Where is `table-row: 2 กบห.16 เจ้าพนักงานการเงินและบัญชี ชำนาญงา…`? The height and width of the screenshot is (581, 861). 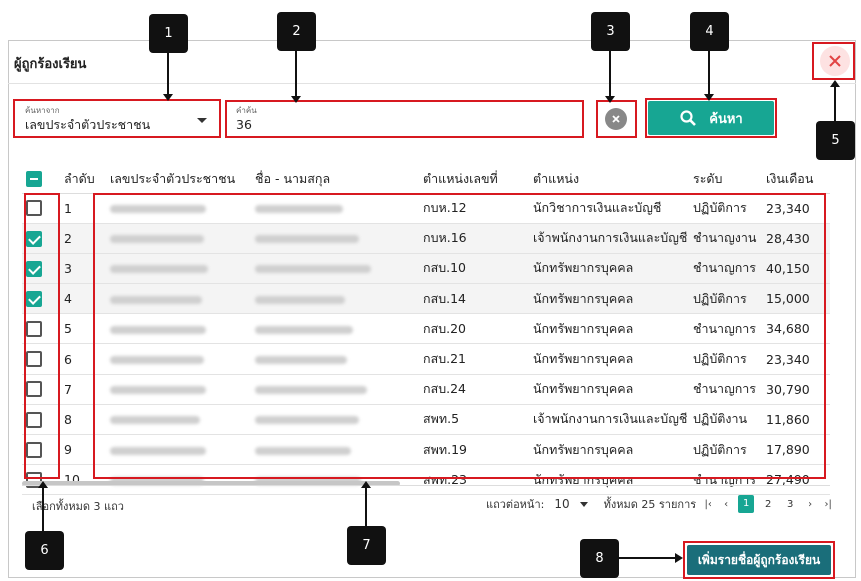
table-row: 2 กบห.16 เจ้าพนักงานการเงินและบัญชี ชำนาญงา… is located at coordinates (426, 238).